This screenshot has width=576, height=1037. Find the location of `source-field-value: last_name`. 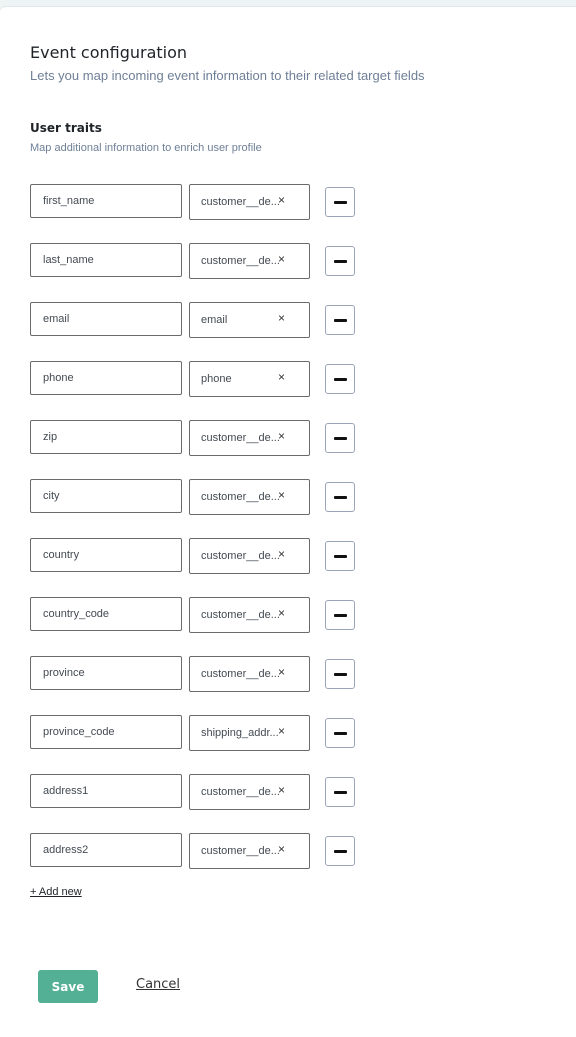

source-field-value: last_name is located at coordinates (68, 260).